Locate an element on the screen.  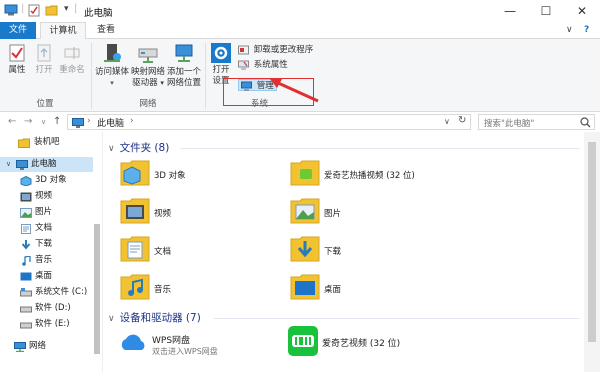
nav-item-label: 视频 is located at coordinates (44, 196).